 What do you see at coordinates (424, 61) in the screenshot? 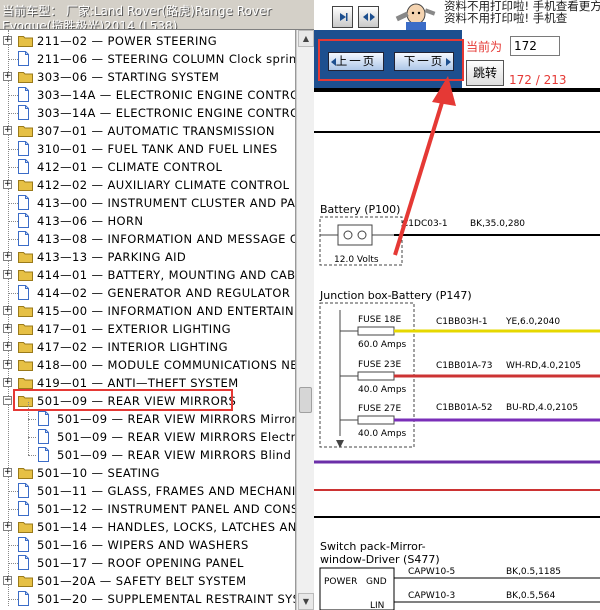
I see `next-page-button: 下一页` at bounding box center [424, 61].